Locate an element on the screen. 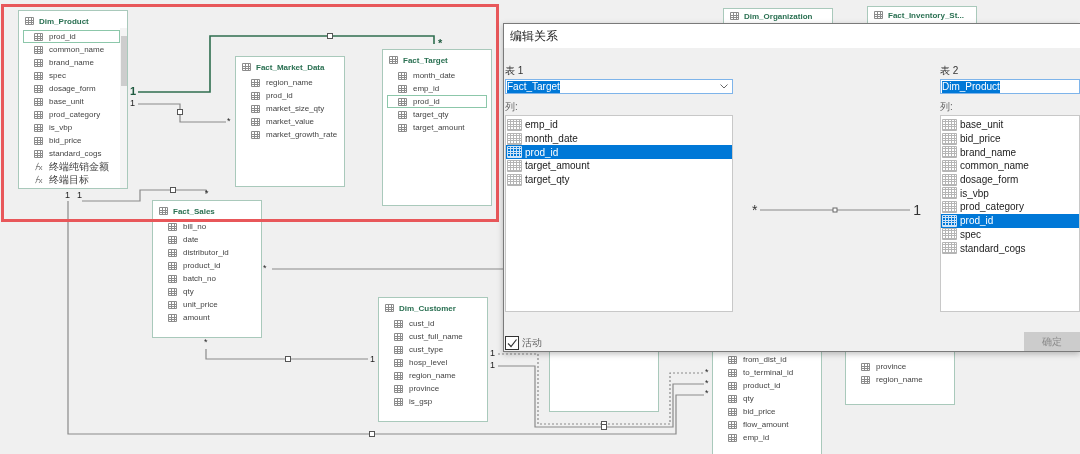  field-row: base_unit is located at coordinates (71, 101).